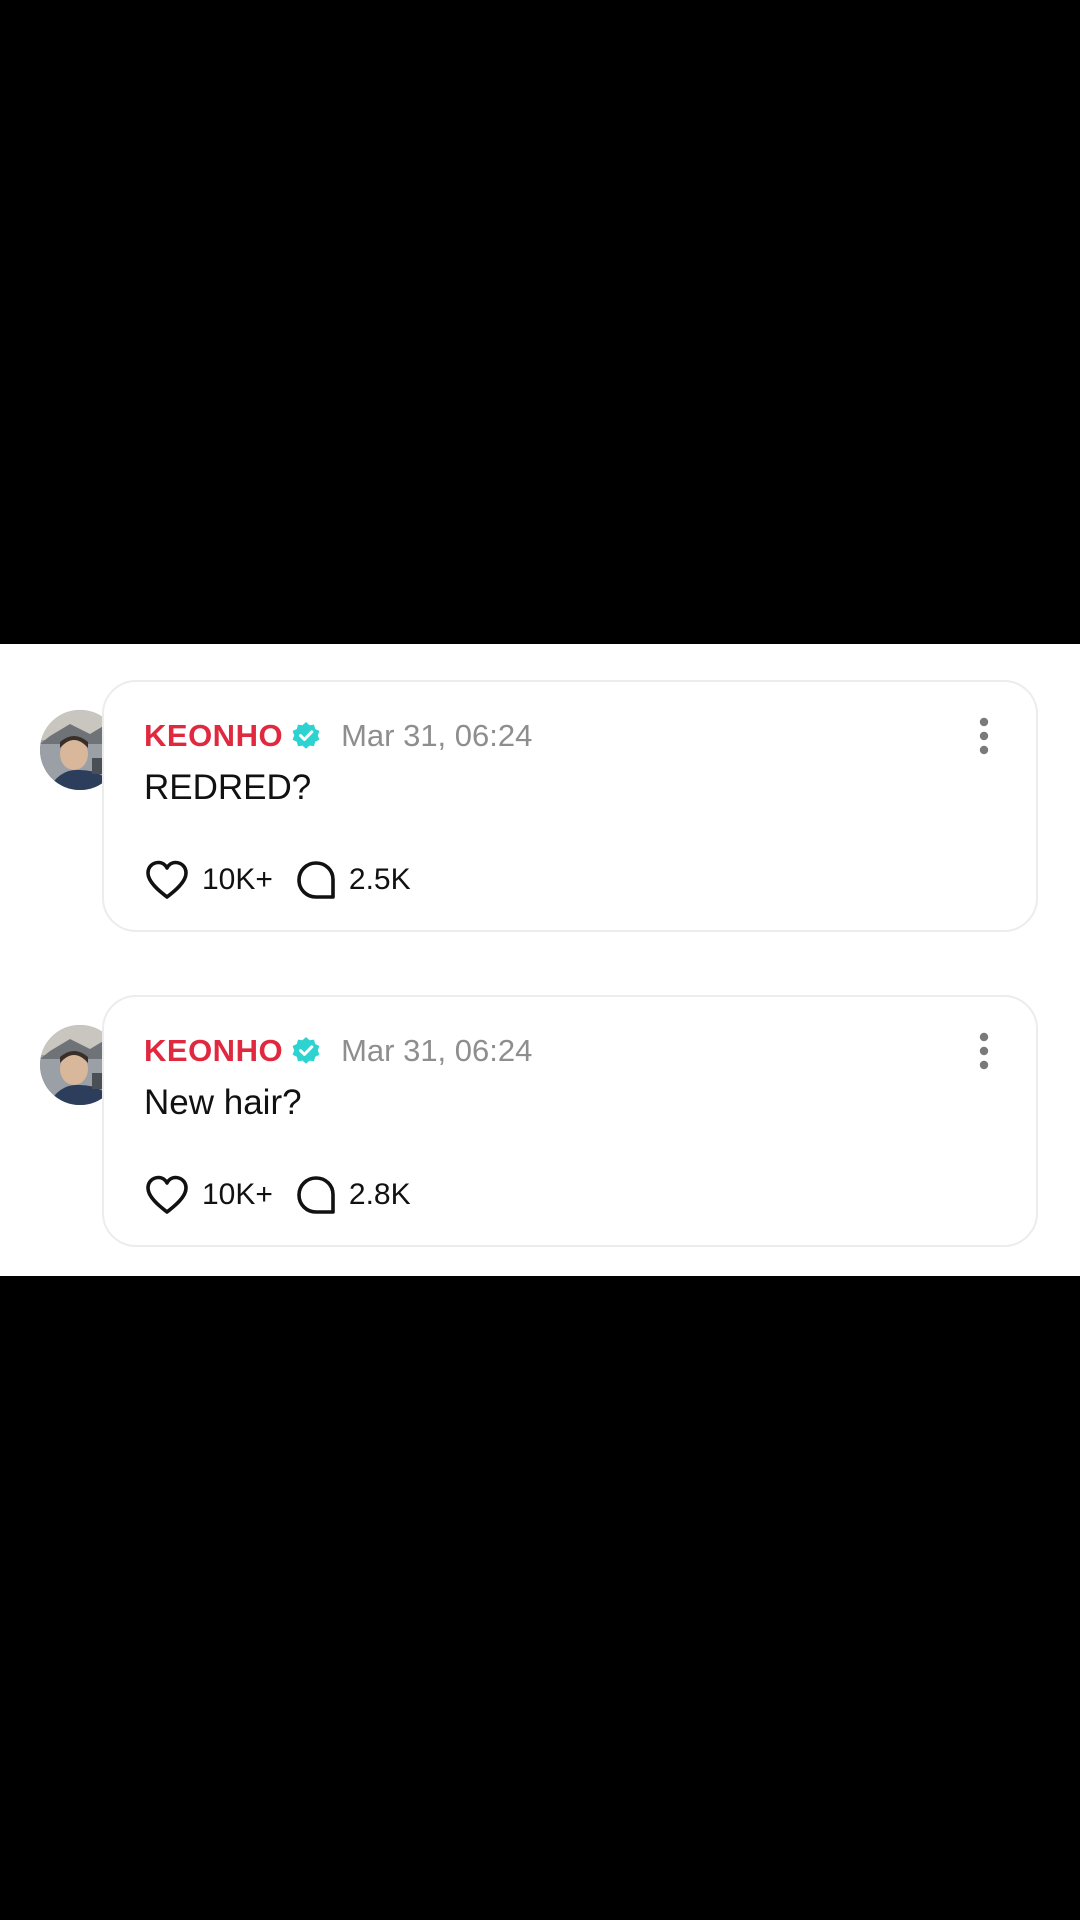 The image size is (1080, 1920). Describe the element at coordinates (277, 880) in the screenshot. I see `post-actions: 10K+ 2.5K` at that location.